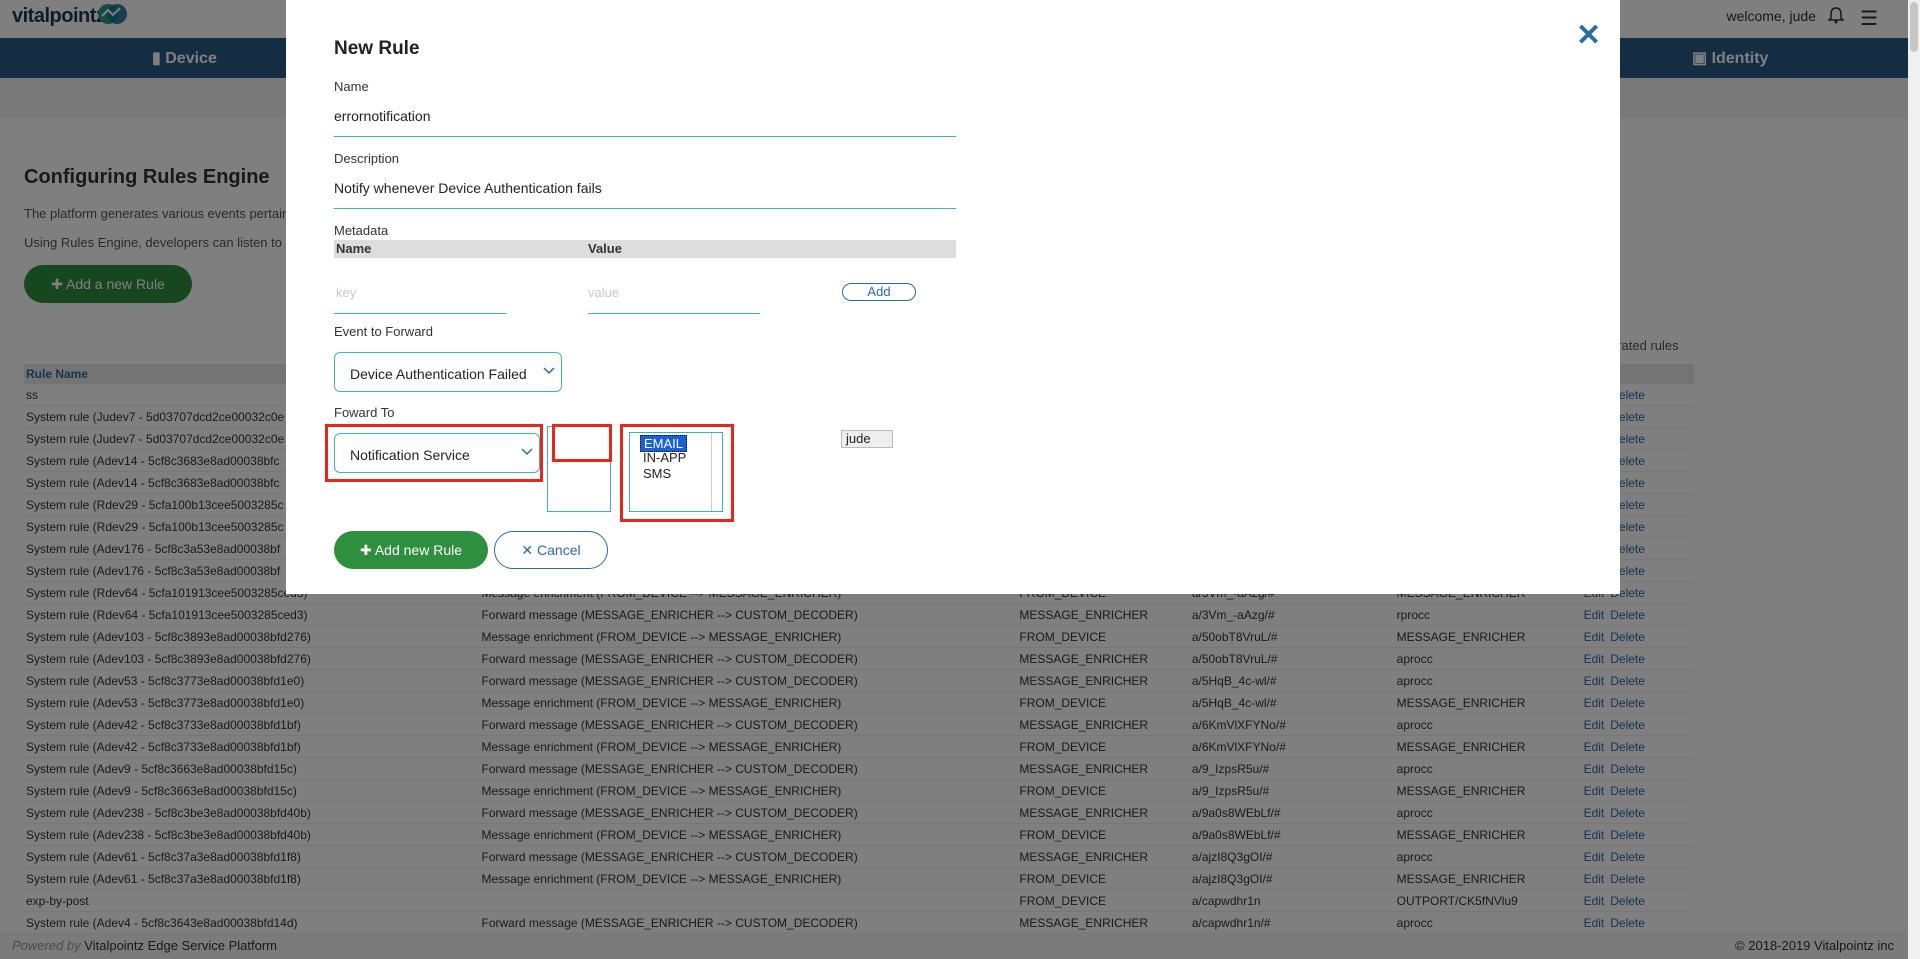 Image resolution: width=1920 pixels, height=959 pixels. I want to click on description-label: Description, so click(367, 158).